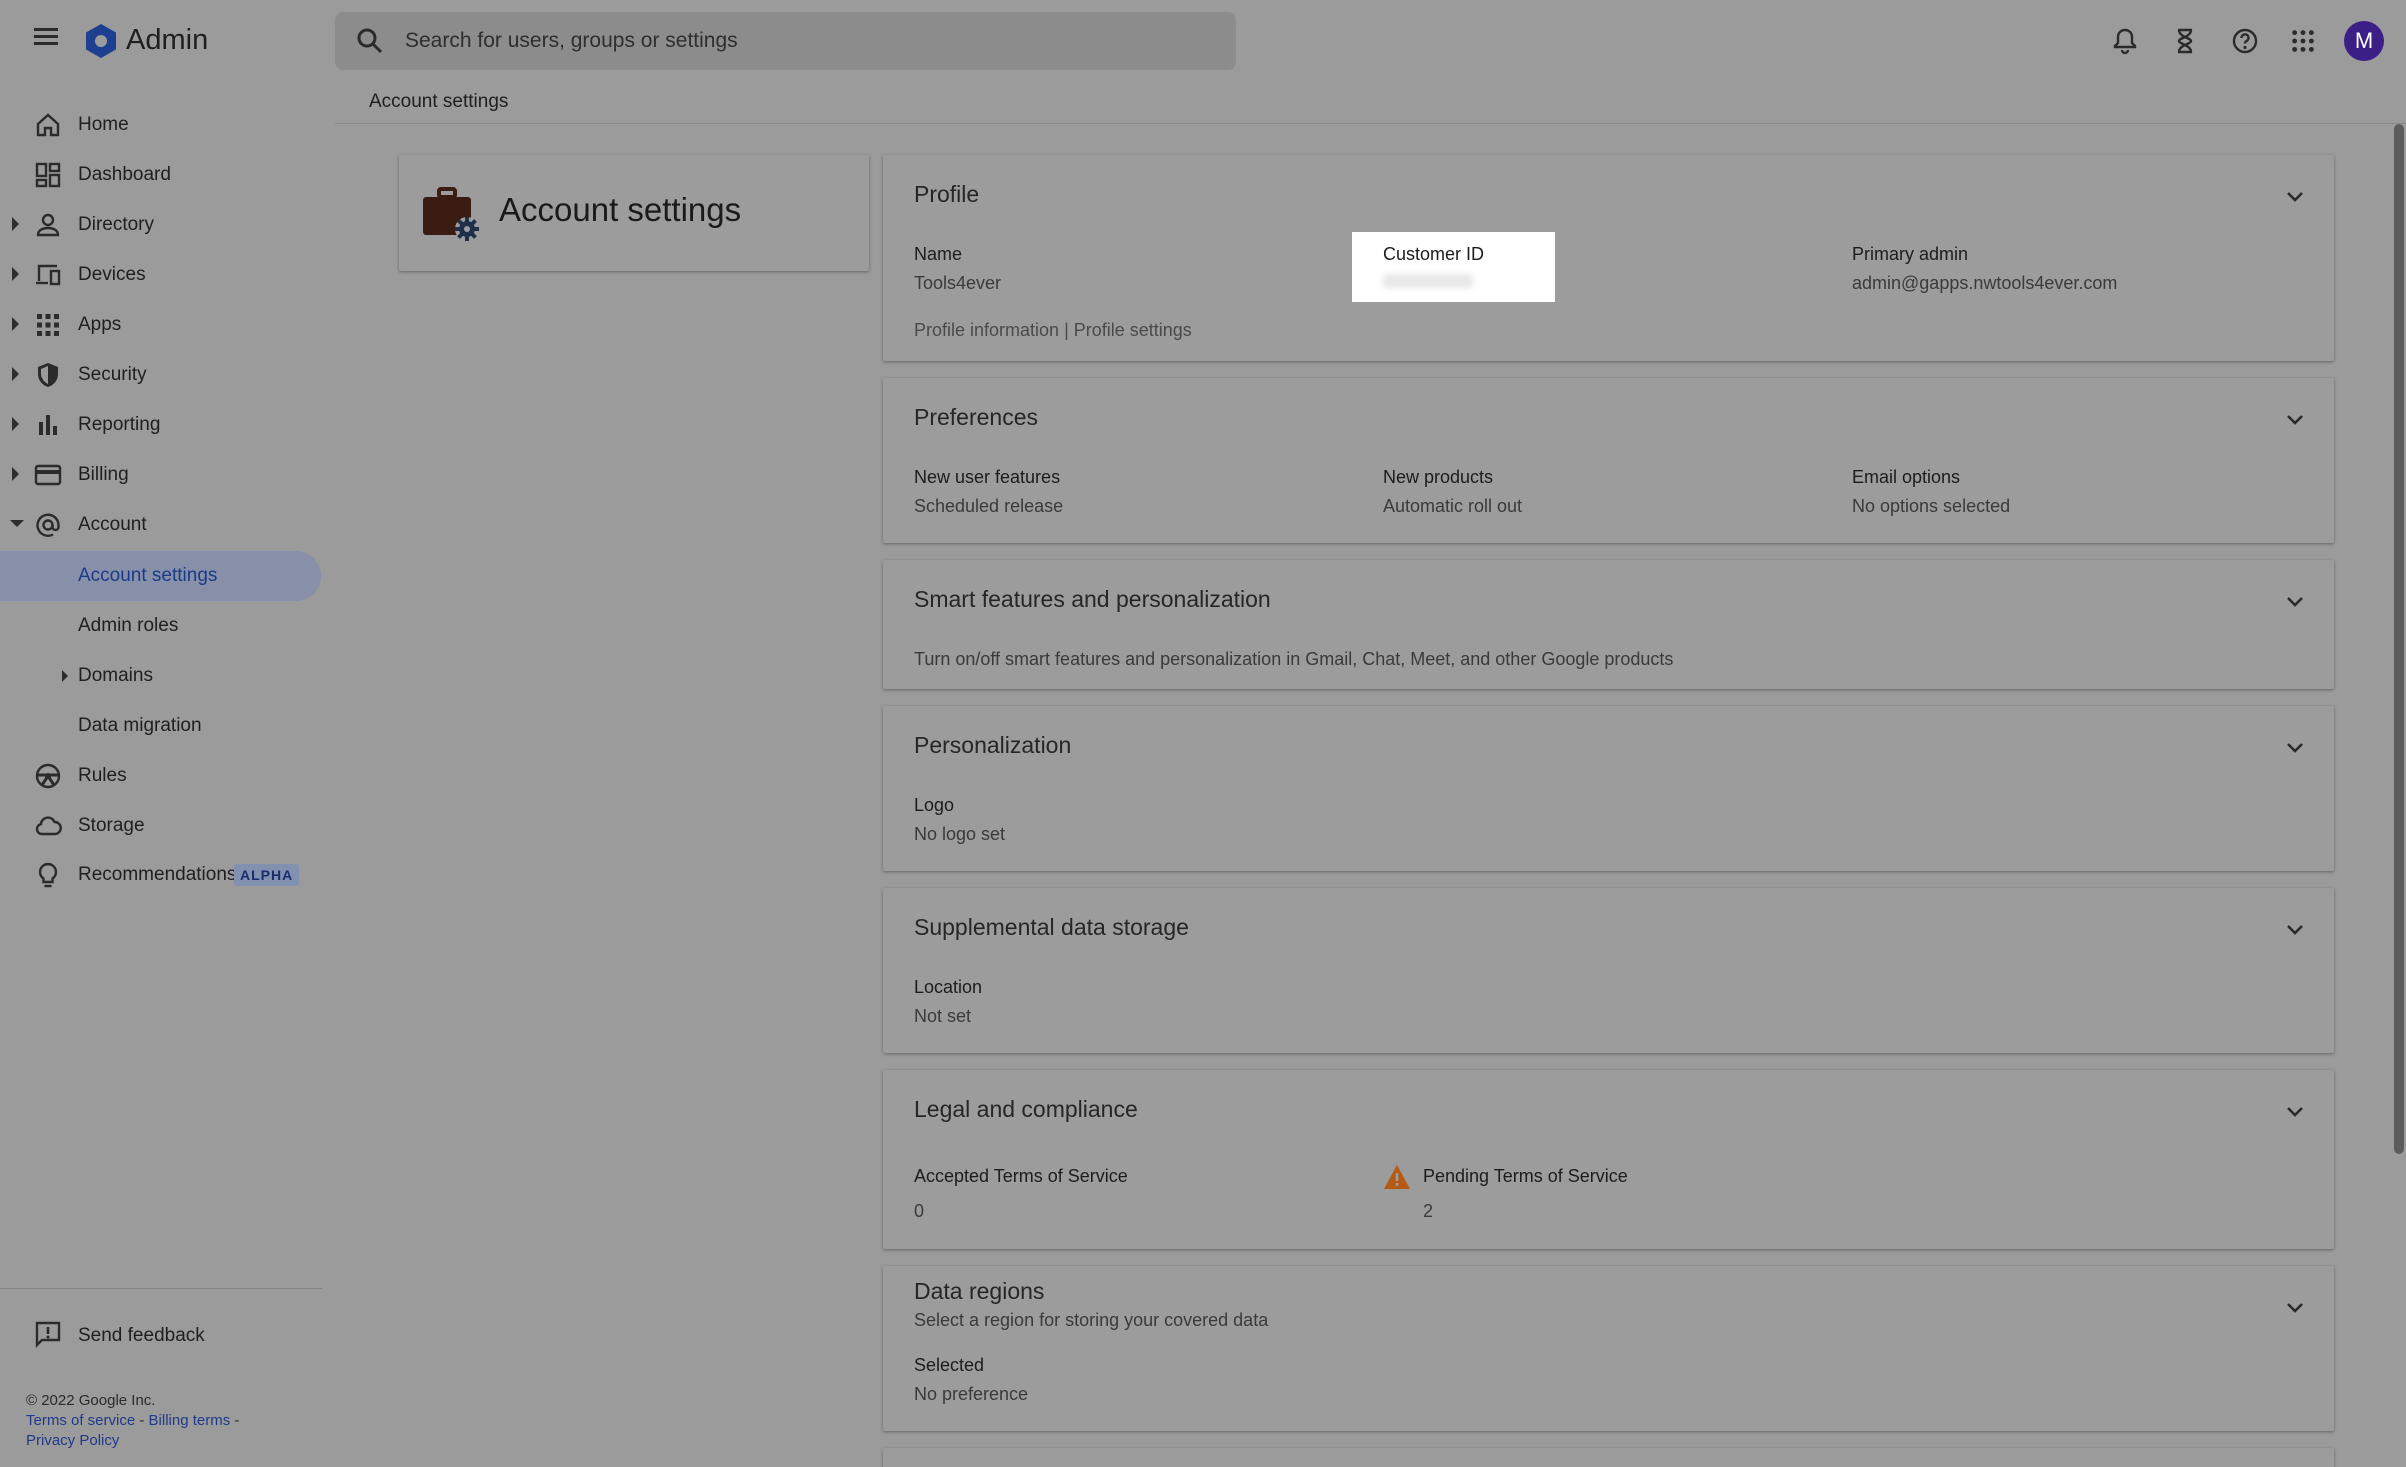  What do you see at coordinates (958, 268) in the screenshot?
I see `profile-name-field: Name Tools4ever` at bounding box center [958, 268].